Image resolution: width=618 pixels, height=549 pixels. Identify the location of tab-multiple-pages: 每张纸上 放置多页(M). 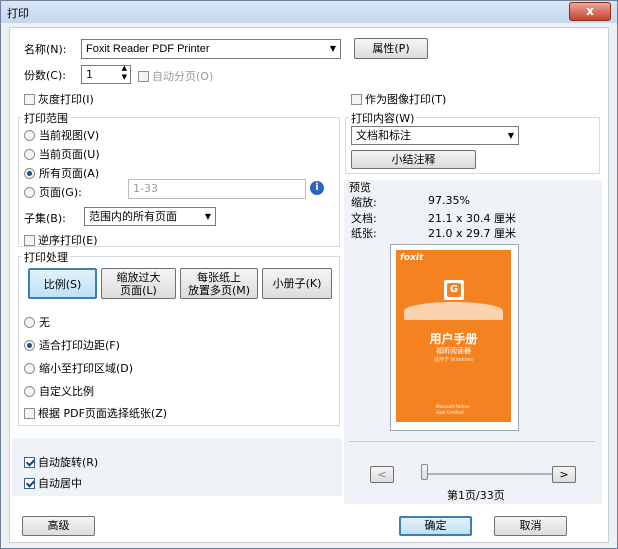
(219, 283).